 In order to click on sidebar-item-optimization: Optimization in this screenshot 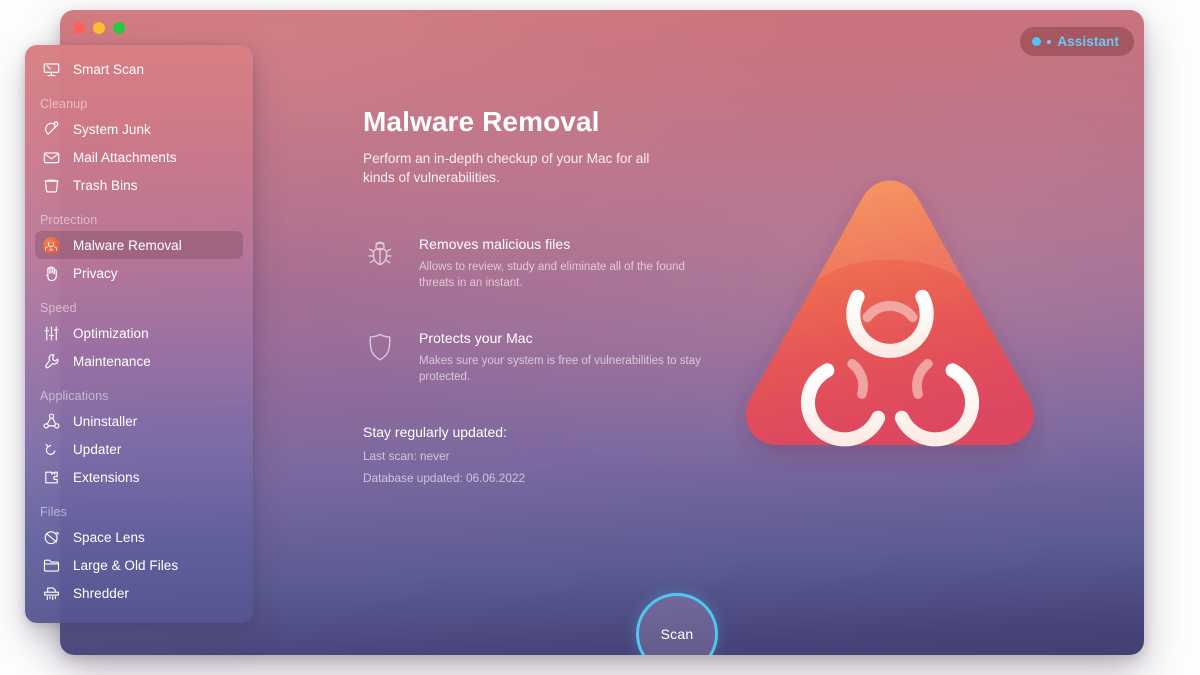, I will do `click(139, 333)`.